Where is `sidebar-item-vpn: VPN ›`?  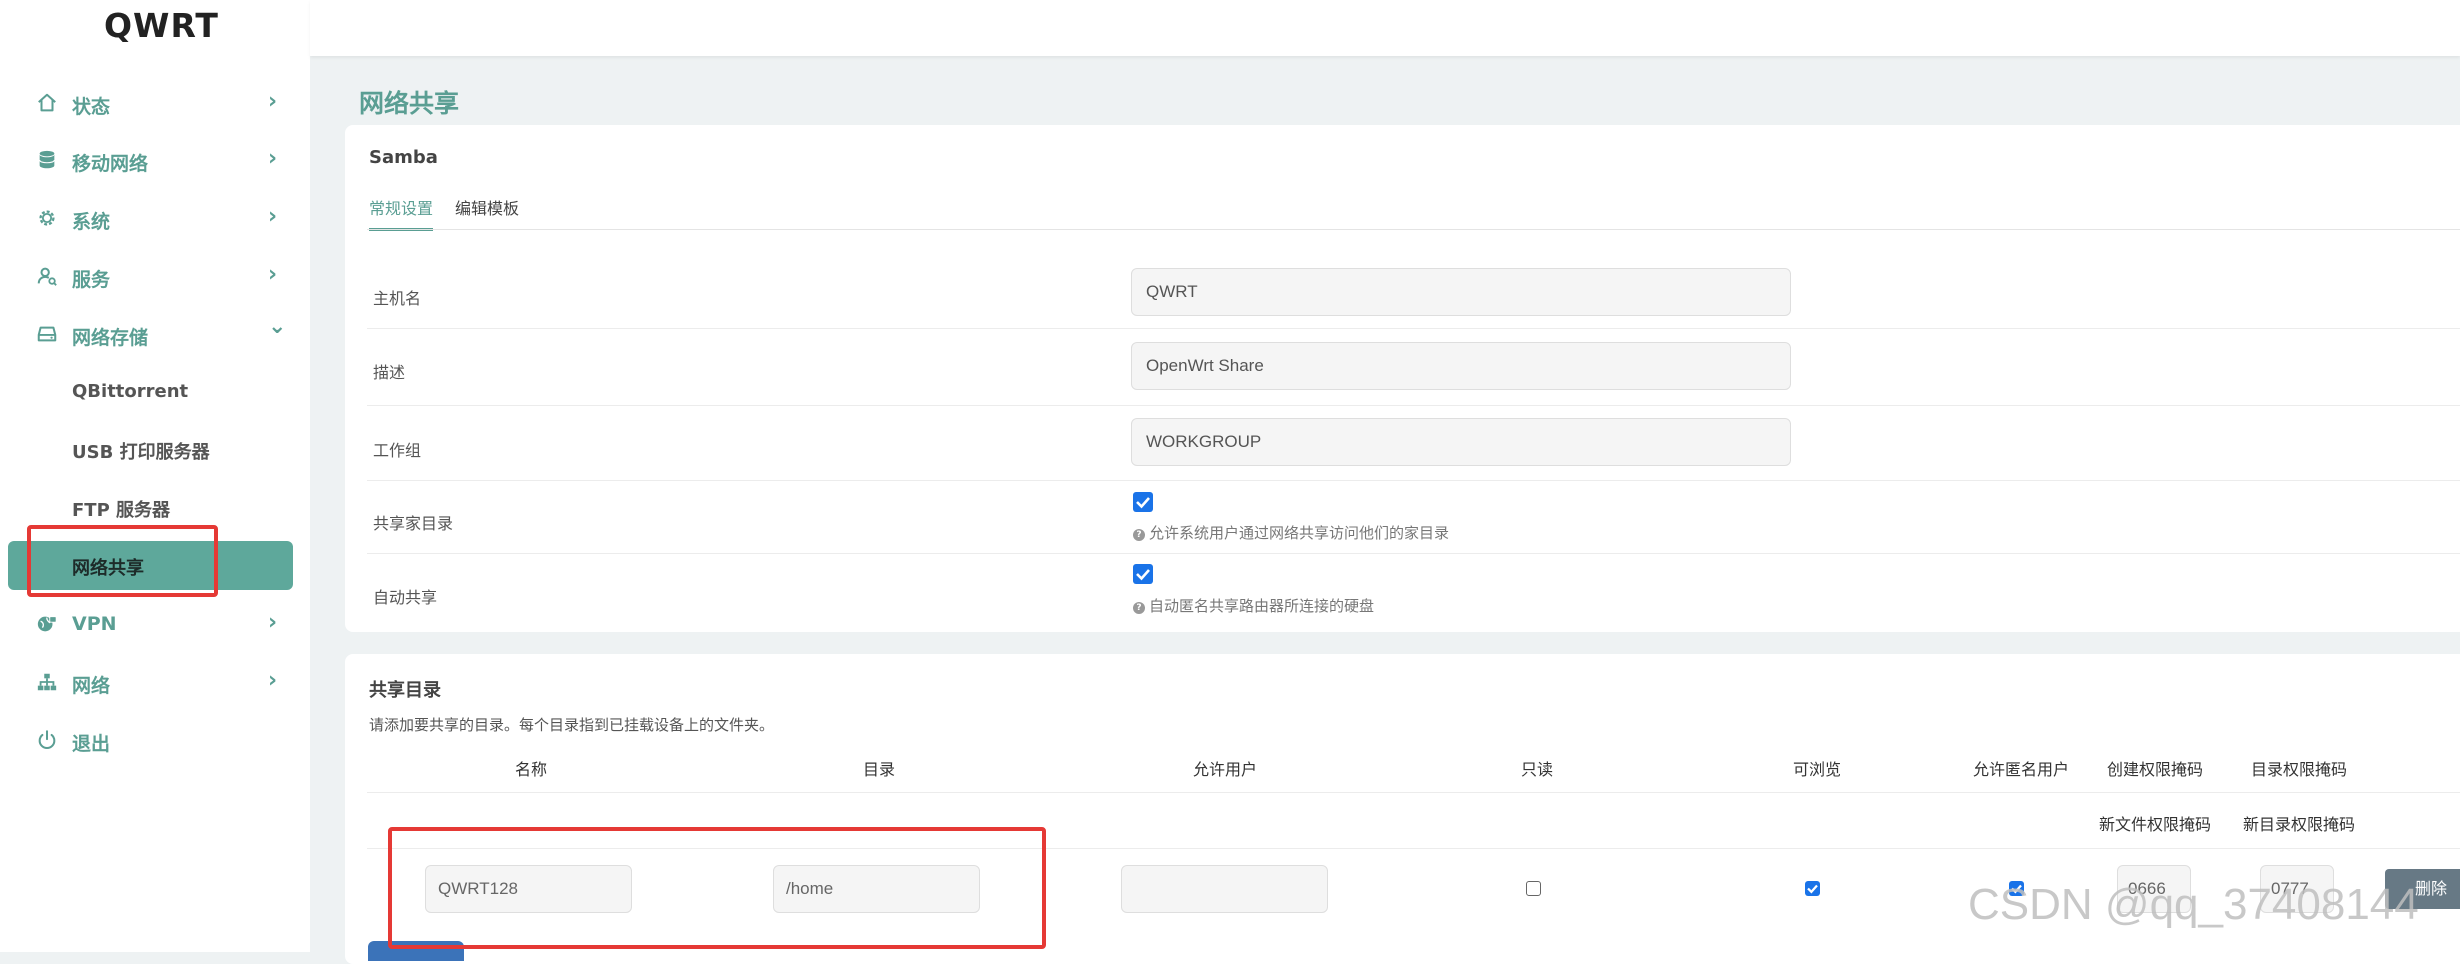
sidebar-item-vpn: VPN › is located at coordinates (155, 625).